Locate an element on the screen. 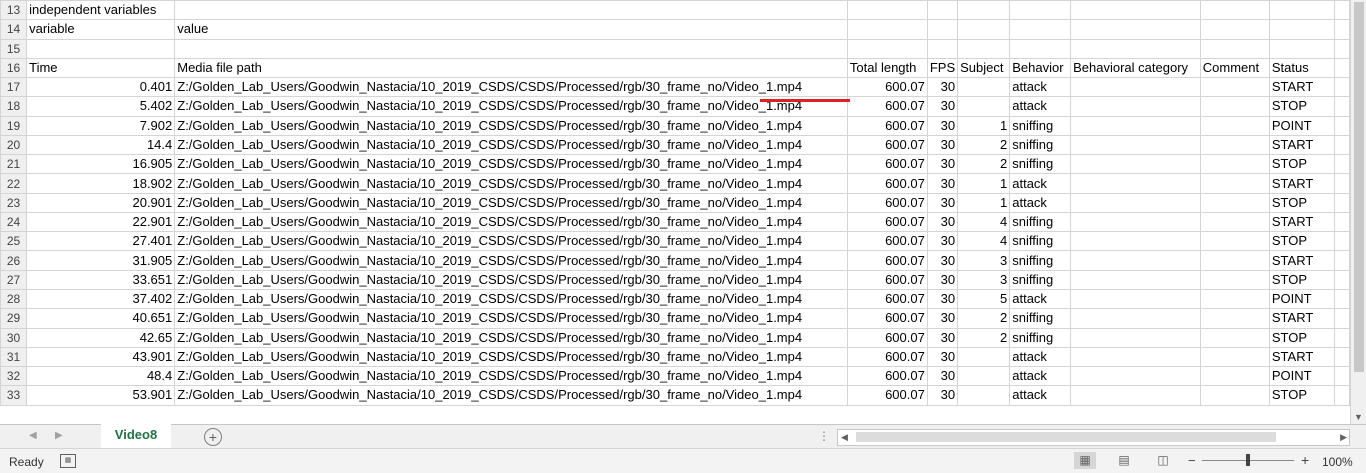  cell: FPS is located at coordinates (942, 68).